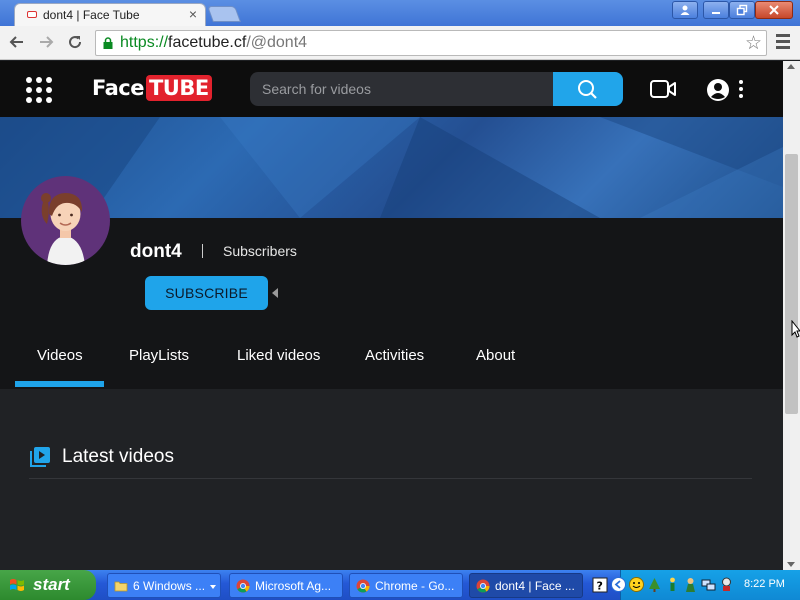 This screenshot has width=800, height=600. Describe the element at coordinates (40, 457) in the screenshot. I see `video-library-icon` at that location.